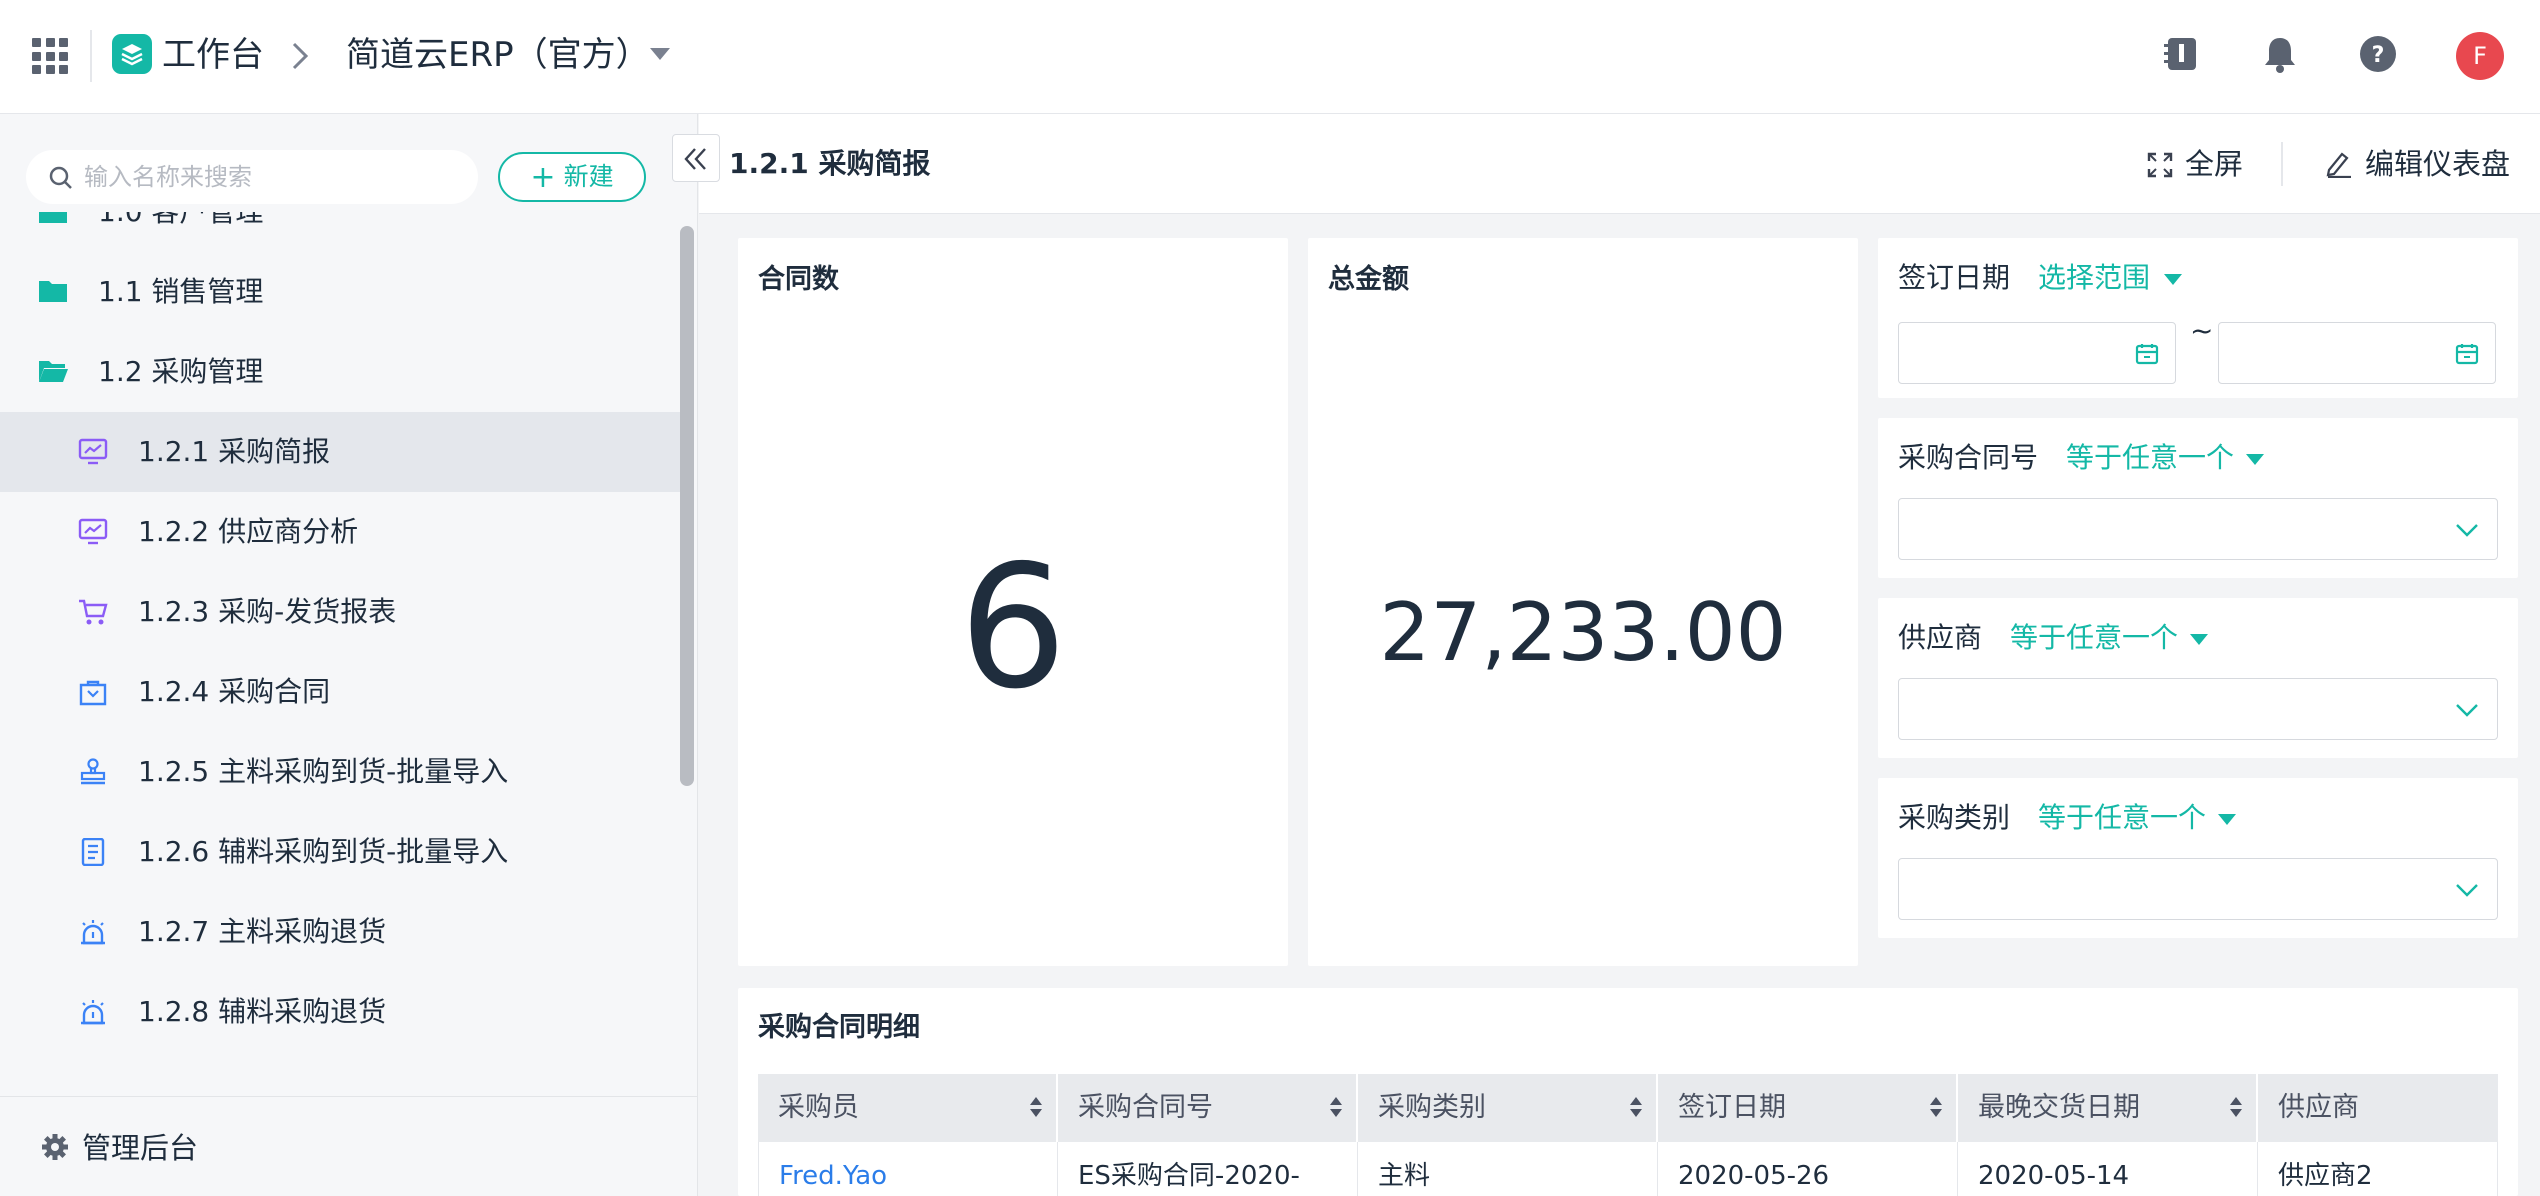 Image resolution: width=2540 pixels, height=1196 pixels. I want to click on help-icon: ?, so click(2378, 54).